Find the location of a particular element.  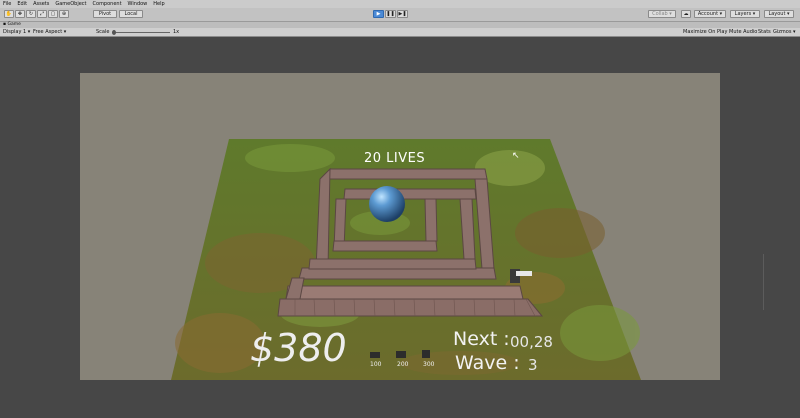

hand-tool-icon: ✋ is located at coordinates (9, 14).